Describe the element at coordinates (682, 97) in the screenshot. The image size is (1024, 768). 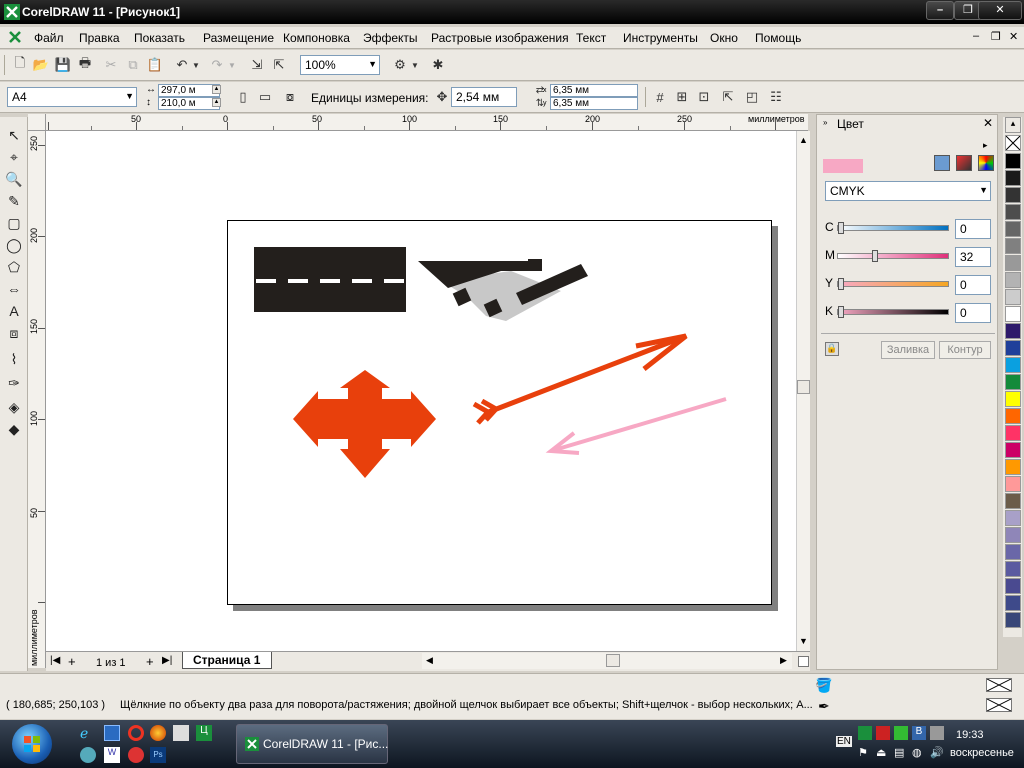
I see `snap-guidelines-icon: ⊞` at that location.